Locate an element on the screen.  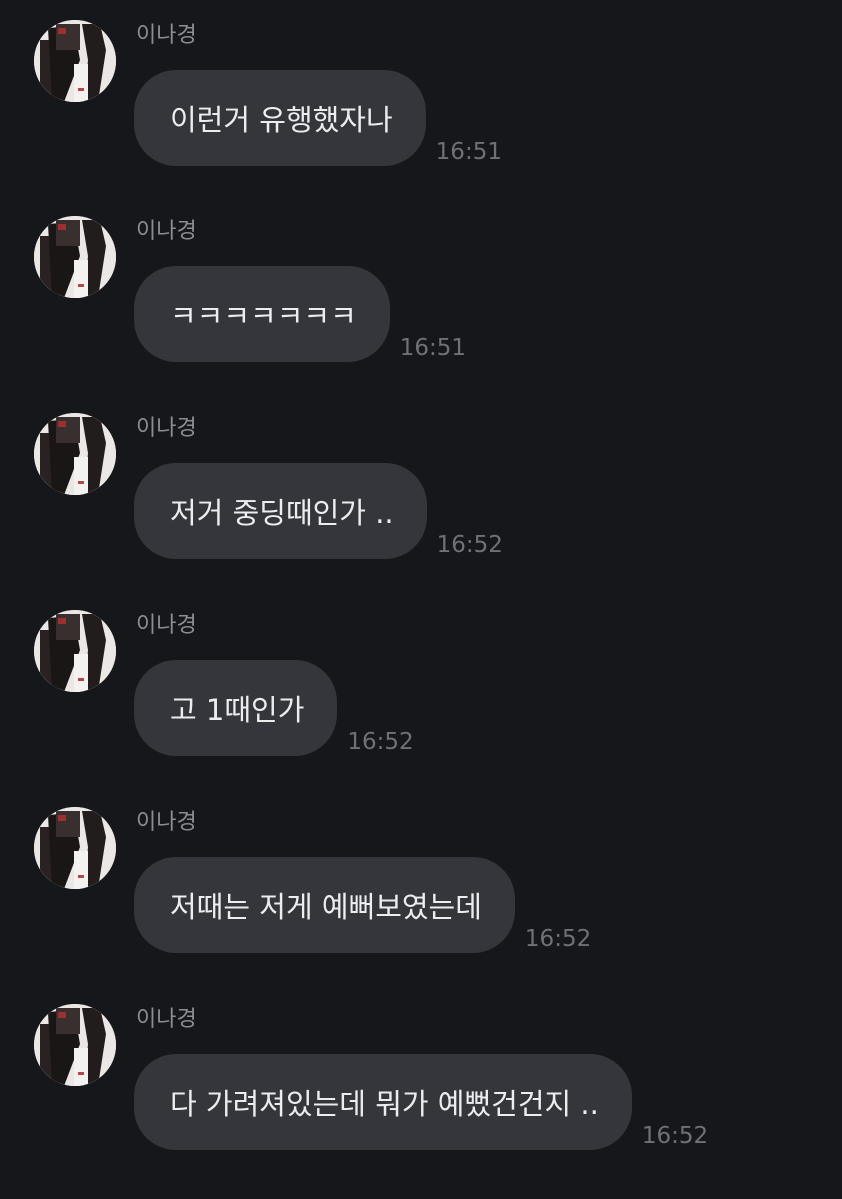
message-bubble: 고 1때인가 is located at coordinates (236, 708).